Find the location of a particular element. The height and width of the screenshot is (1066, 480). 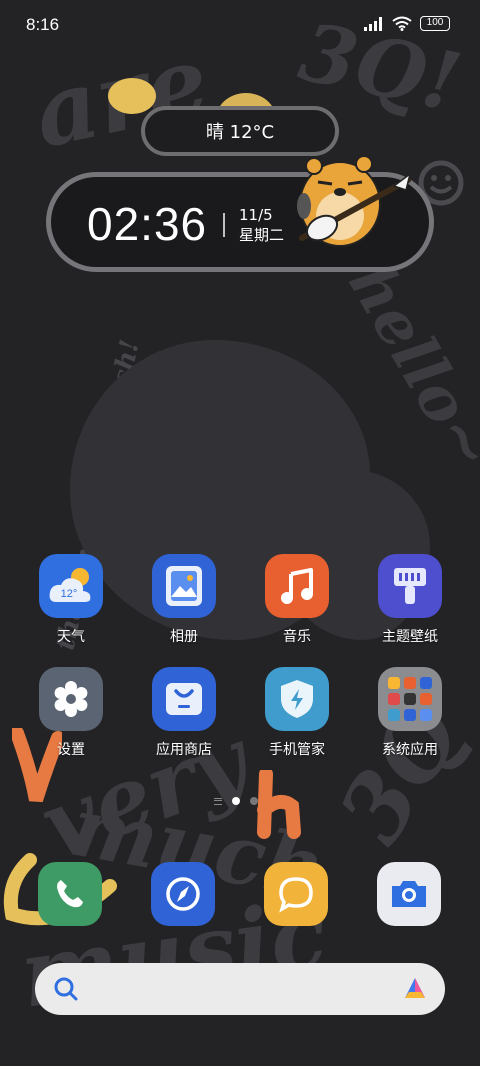

weather-text: 晴 12°C is located at coordinates (240, 132).